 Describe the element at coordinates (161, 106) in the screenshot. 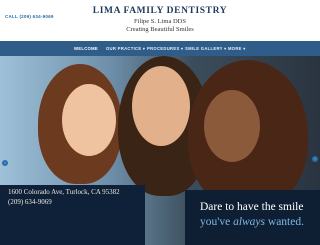

I see `face-center` at that location.